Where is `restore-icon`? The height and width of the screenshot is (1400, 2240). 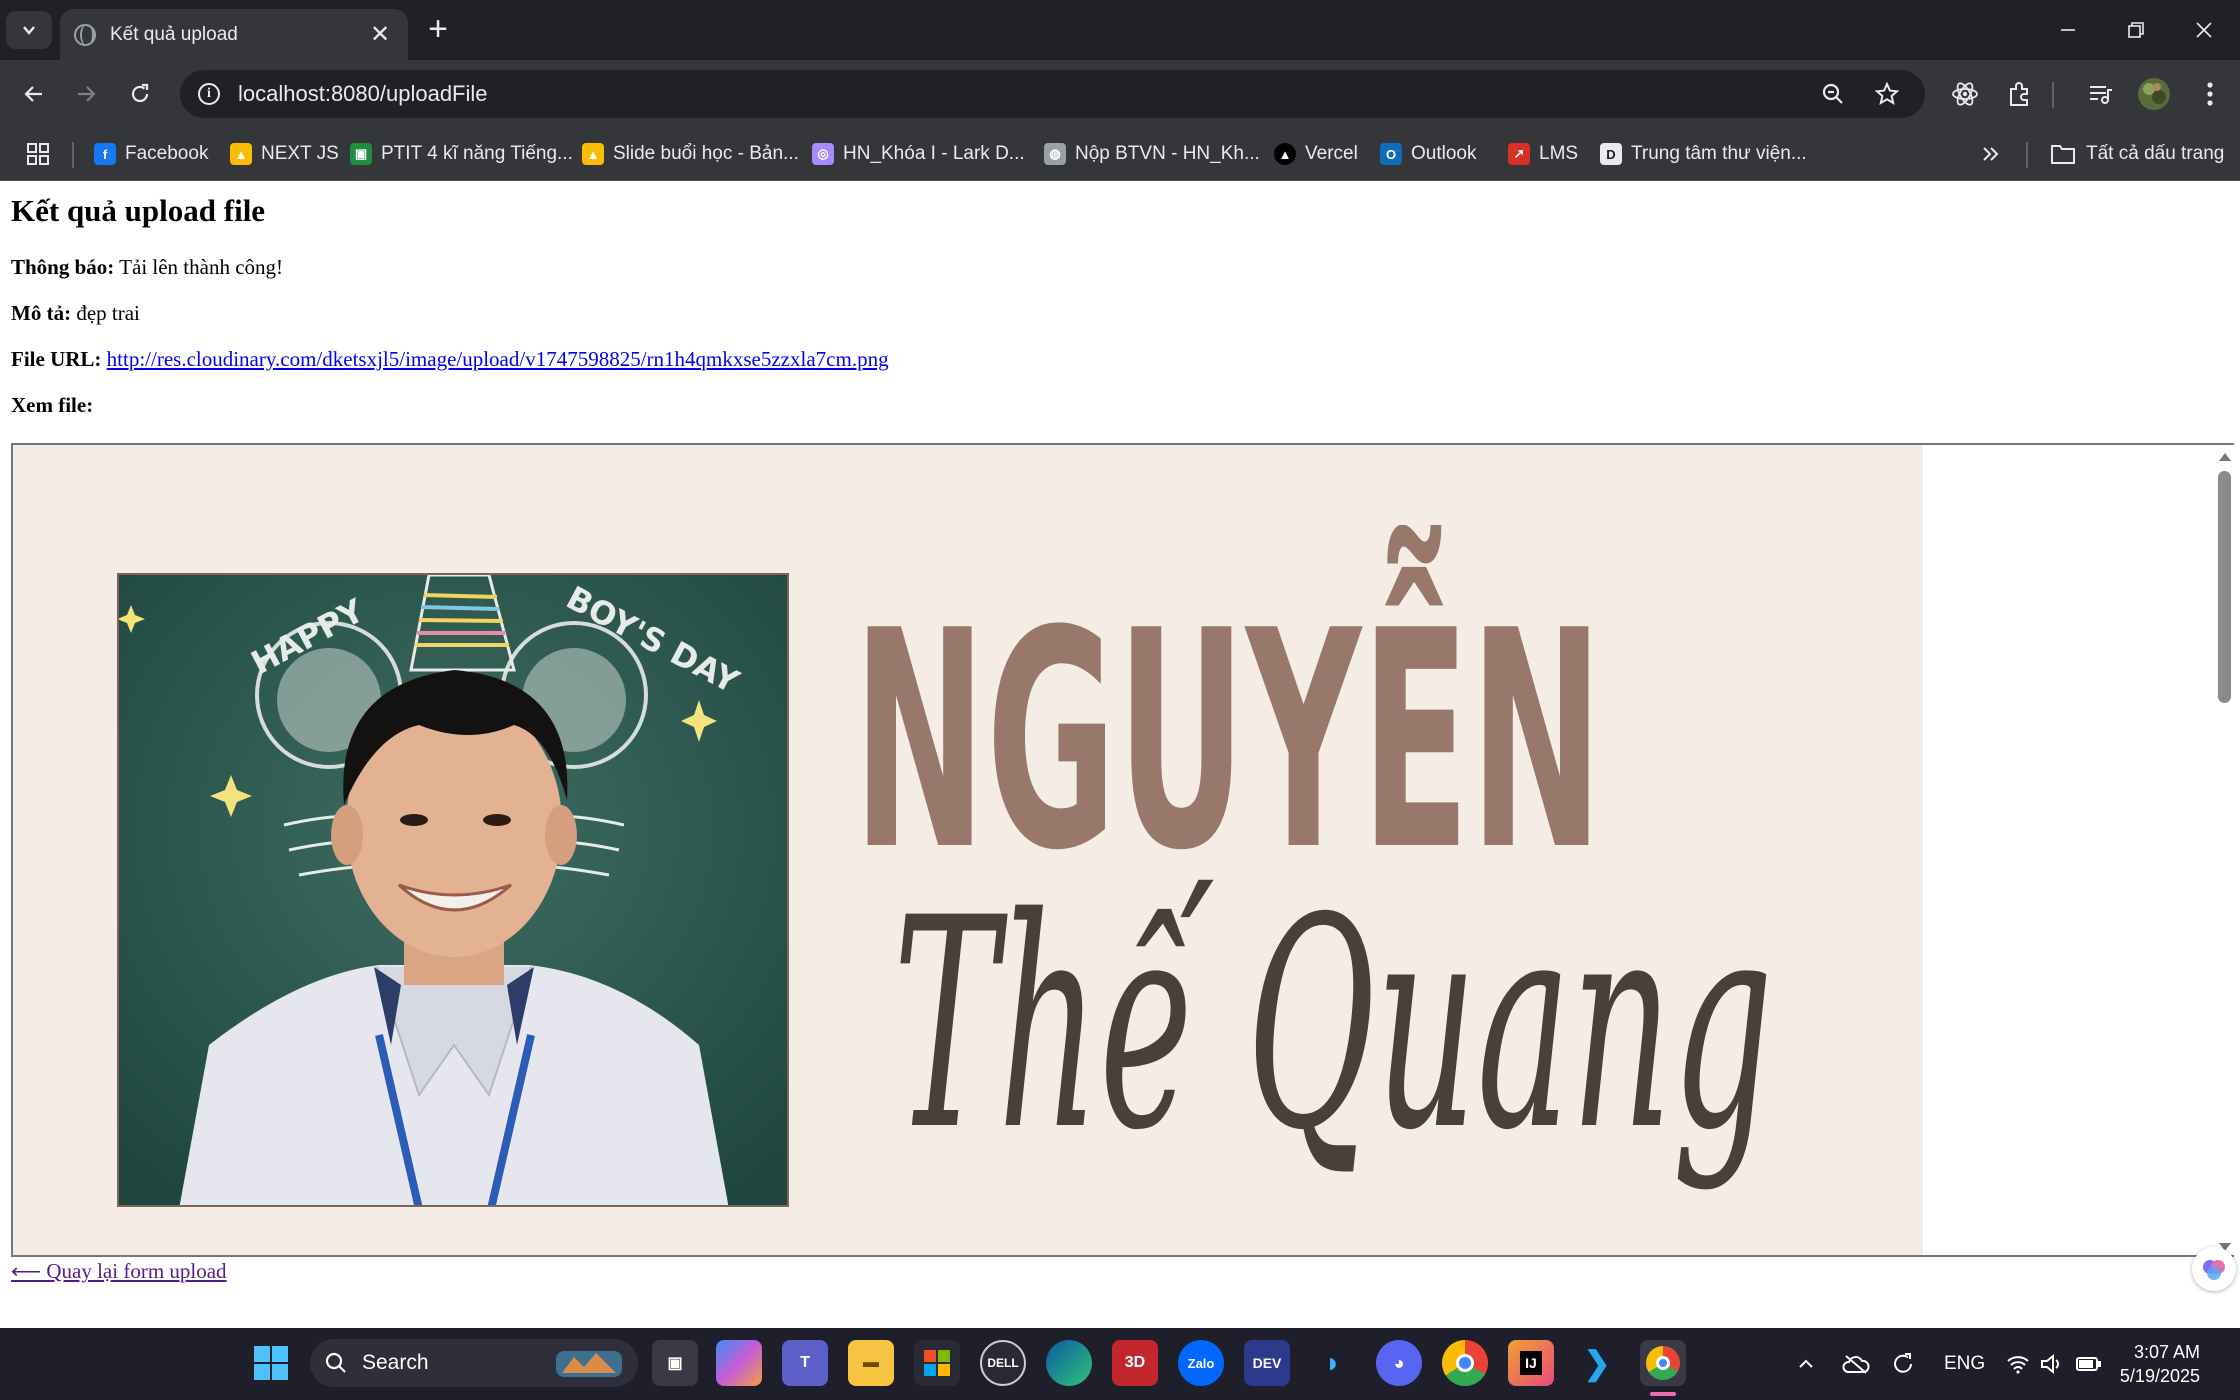 restore-icon is located at coordinates (2136, 30).